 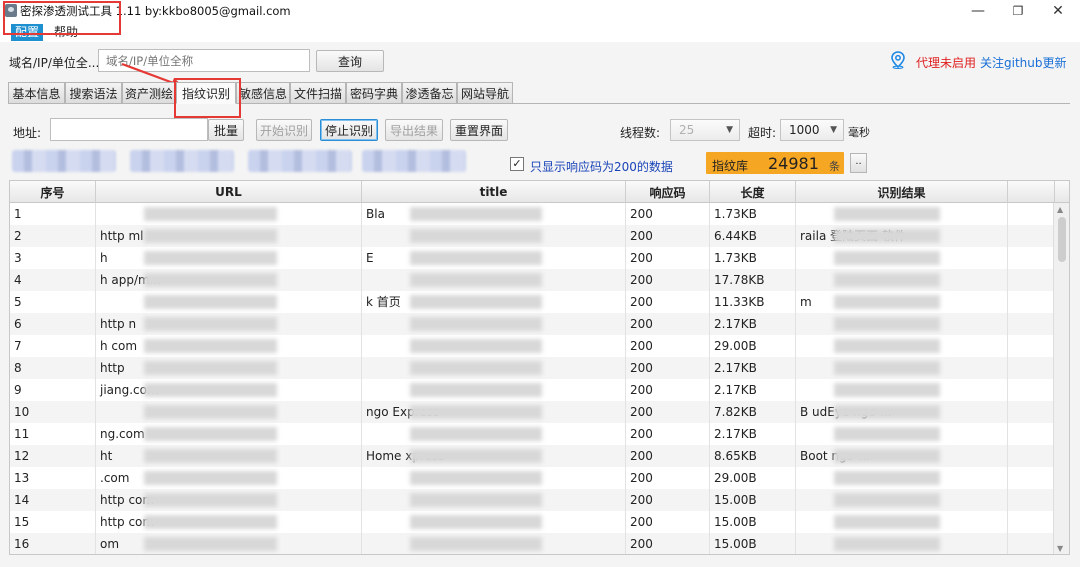 I want to click on only-200-checkbox: ✓, so click(x=517, y=164).